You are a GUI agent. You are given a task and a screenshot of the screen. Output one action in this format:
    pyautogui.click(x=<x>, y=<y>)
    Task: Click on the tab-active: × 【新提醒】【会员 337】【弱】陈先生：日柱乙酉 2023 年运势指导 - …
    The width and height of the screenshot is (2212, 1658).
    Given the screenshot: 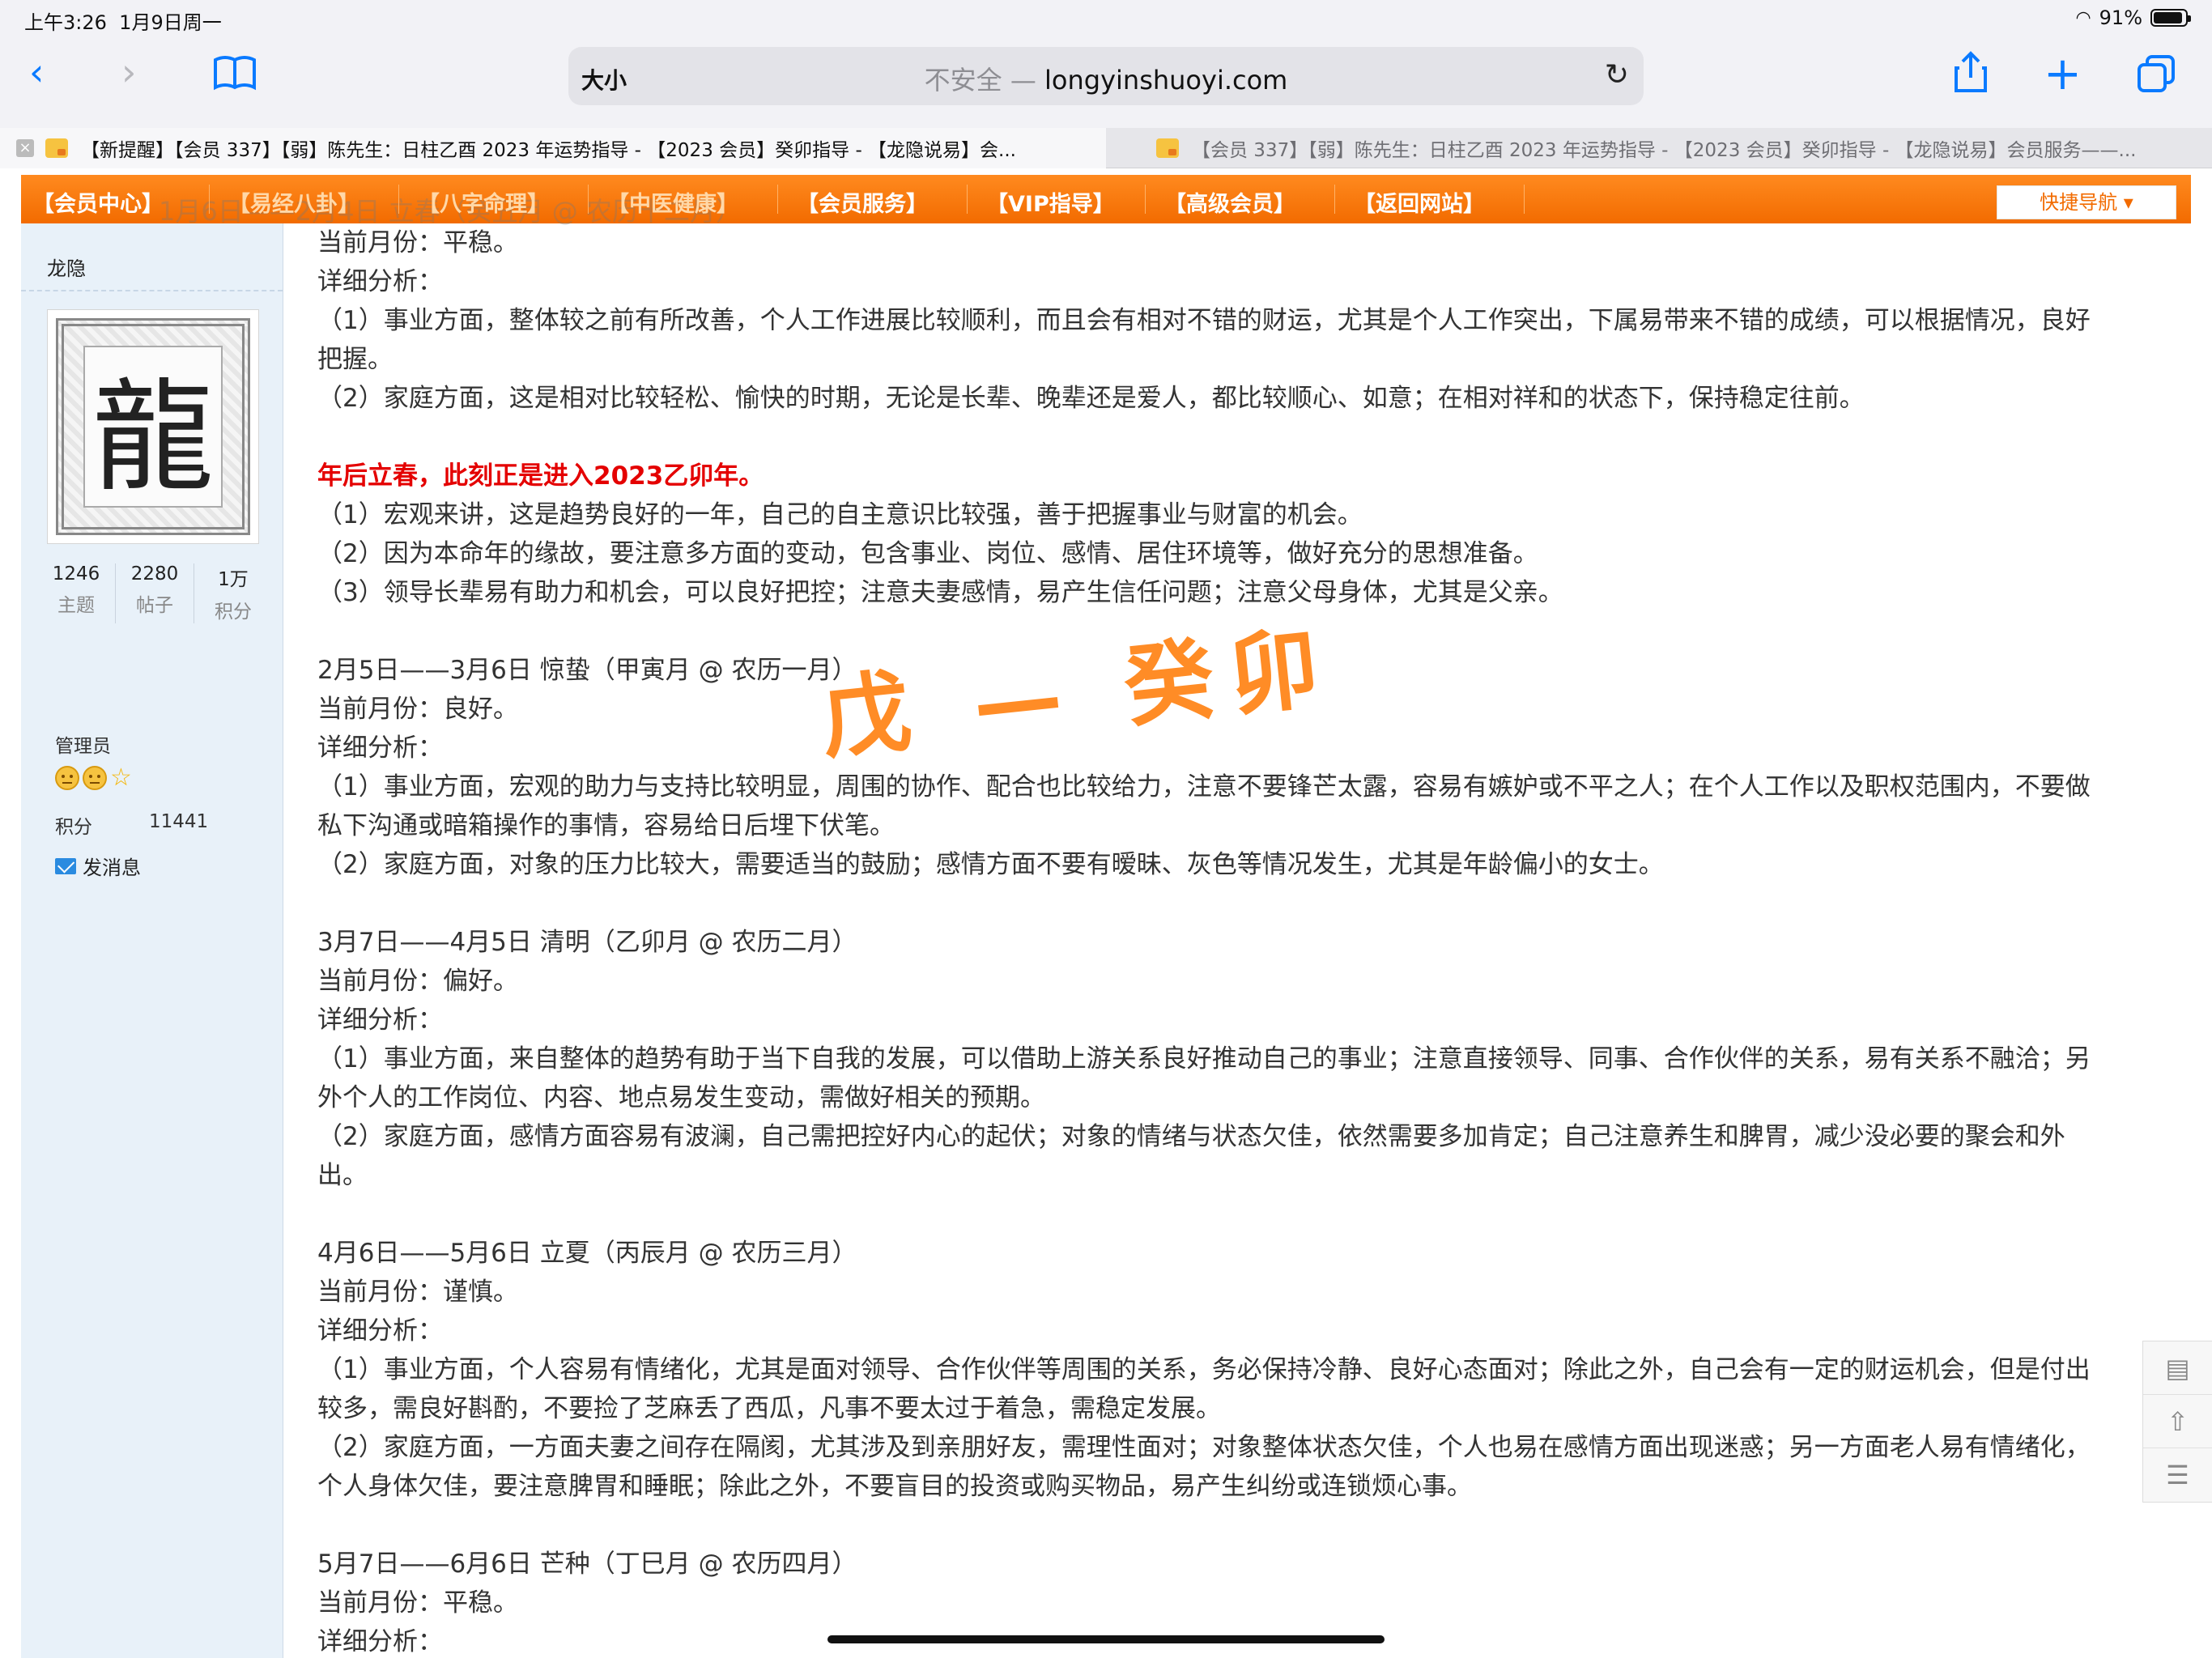 What is the action you would take?
    pyautogui.click(x=553, y=148)
    